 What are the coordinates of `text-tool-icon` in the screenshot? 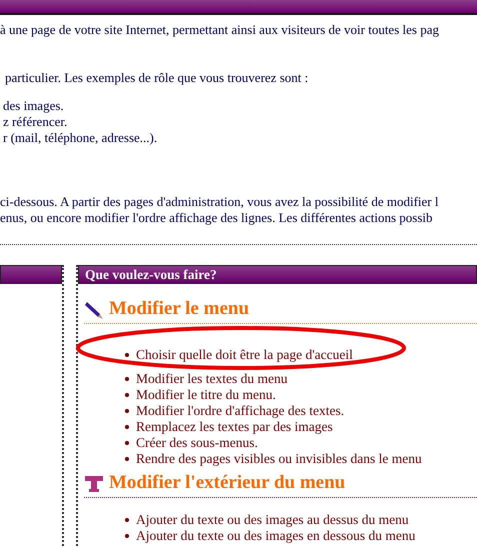 It's located at (94, 484).